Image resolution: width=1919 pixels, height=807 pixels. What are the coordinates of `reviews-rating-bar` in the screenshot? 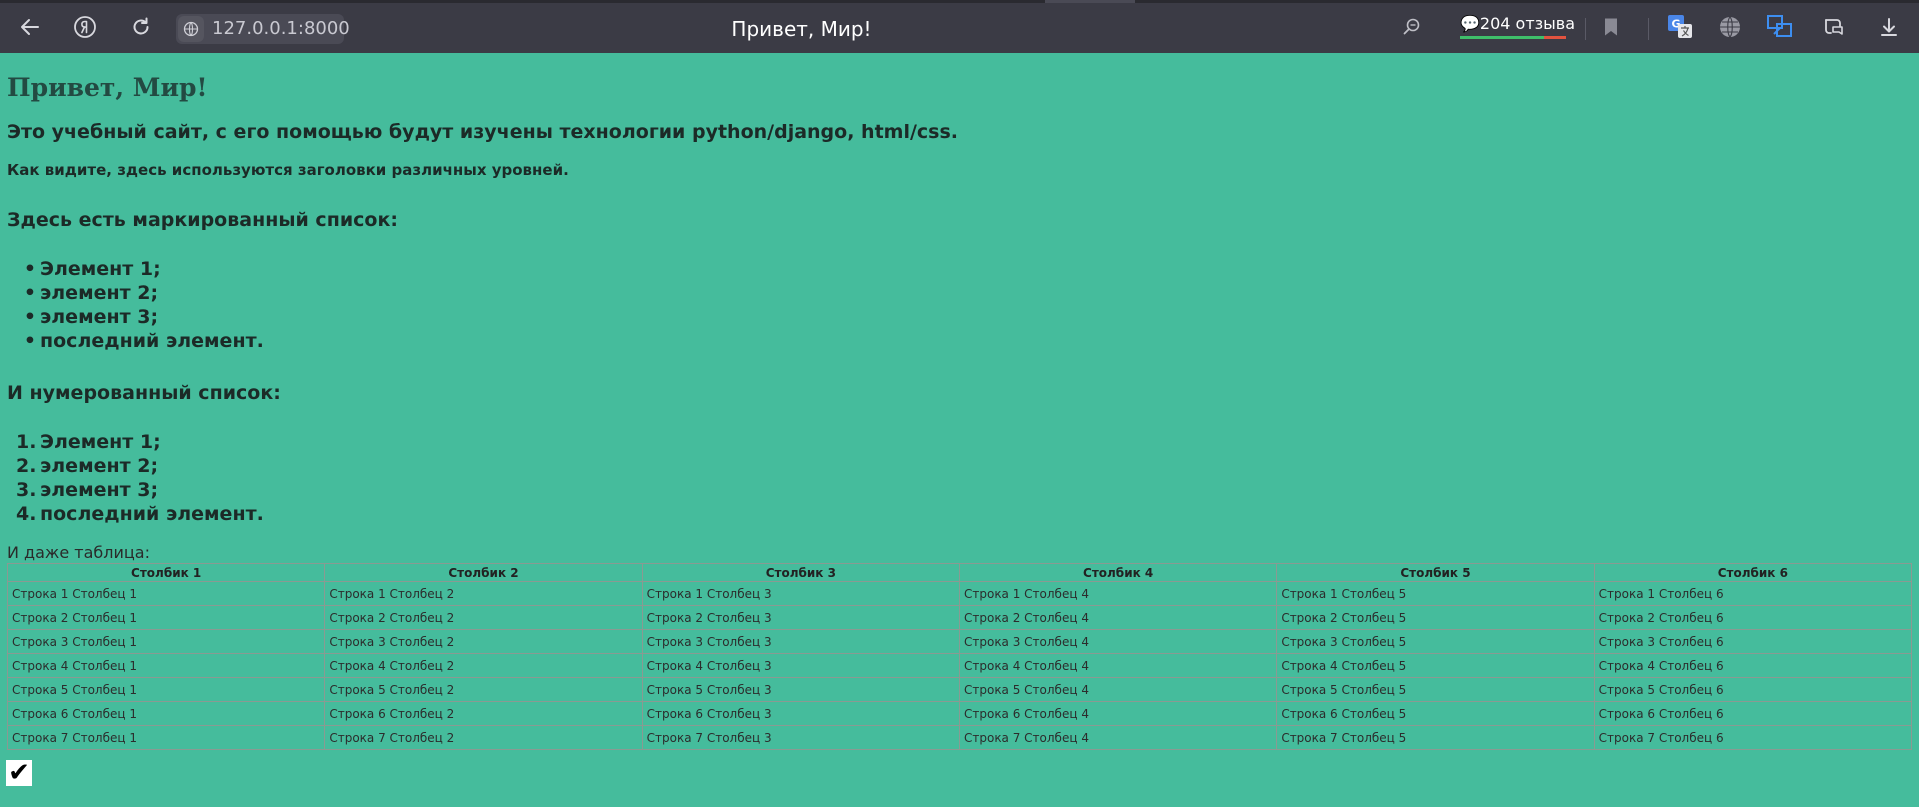 It's located at (1513, 37).